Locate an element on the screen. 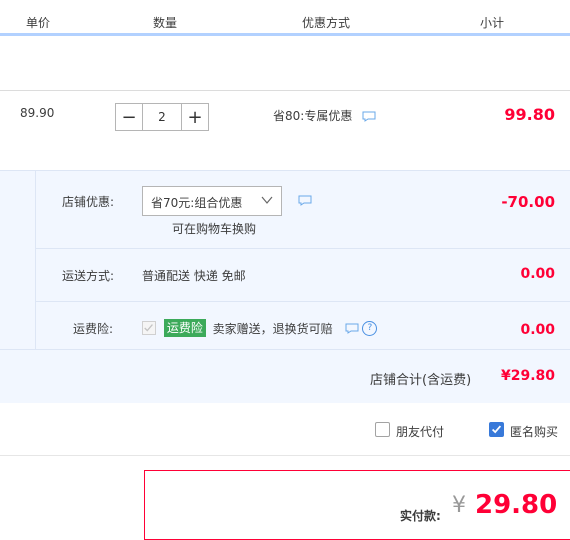  question-icon: ? is located at coordinates (370, 328).